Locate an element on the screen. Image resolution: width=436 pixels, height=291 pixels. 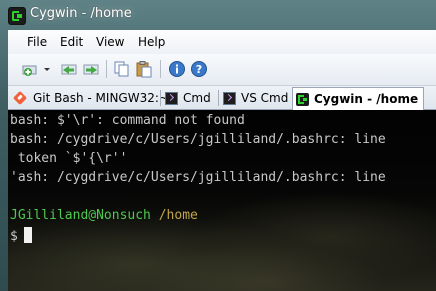
tab-label: Git Bash - MINGW32:~ is located at coordinates (101, 98).